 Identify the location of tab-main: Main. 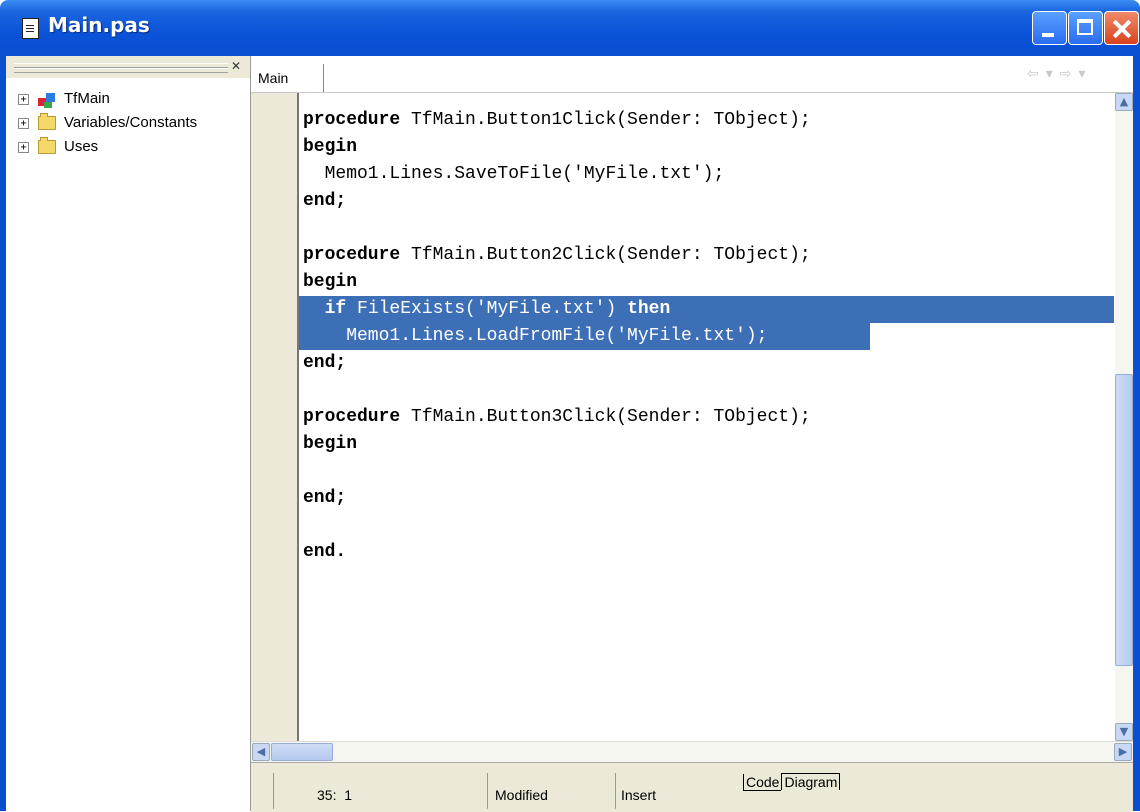
(287, 78).